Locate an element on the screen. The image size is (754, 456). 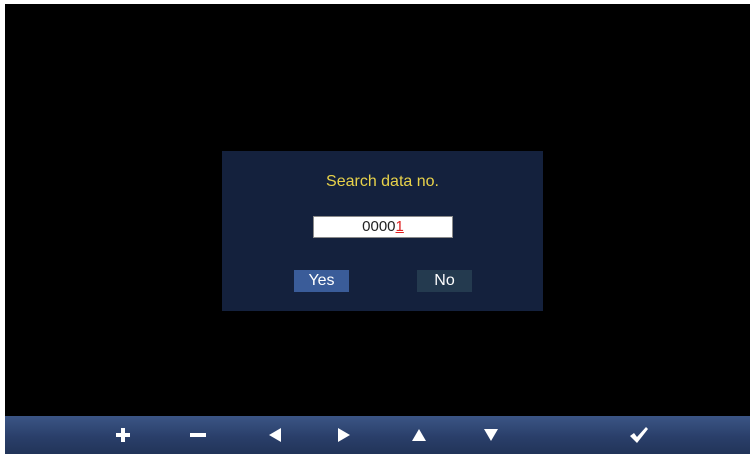
data-number-input: 00001 is located at coordinates (383, 227).